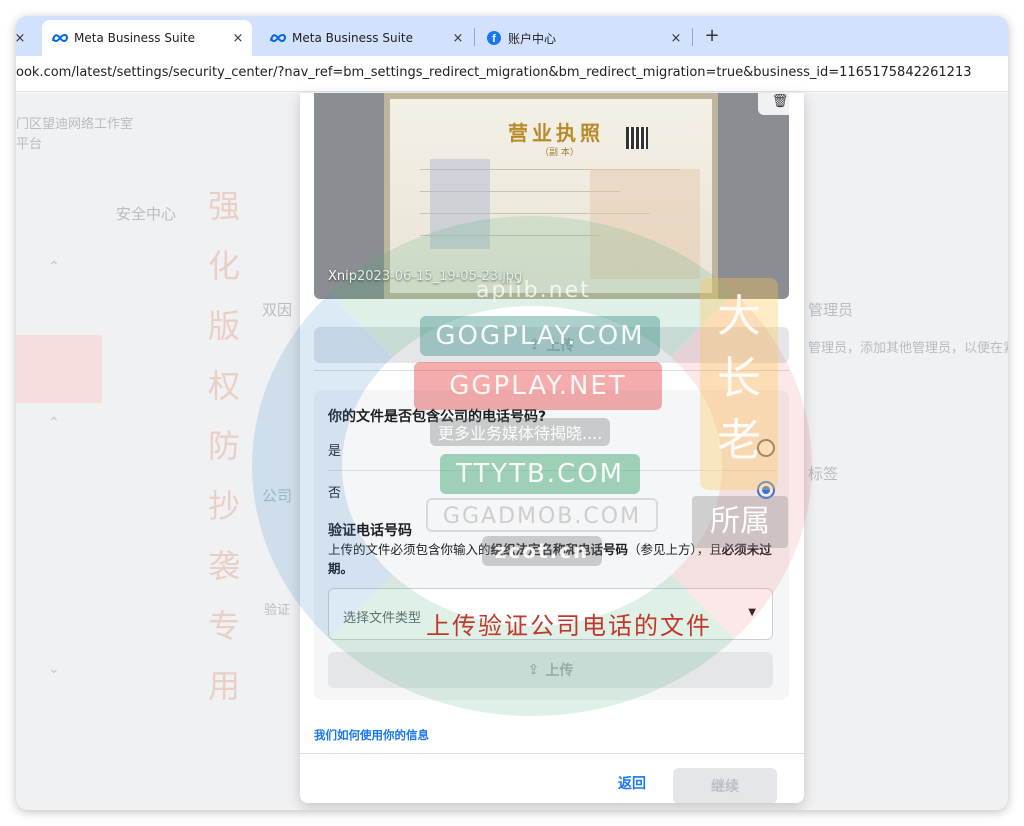 Image resolution: width=1024 pixels, height=826 pixels. What do you see at coordinates (54, 669) in the screenshot?
I see `chevron-down-icon: ⌄` at bounding box center [54, 669].